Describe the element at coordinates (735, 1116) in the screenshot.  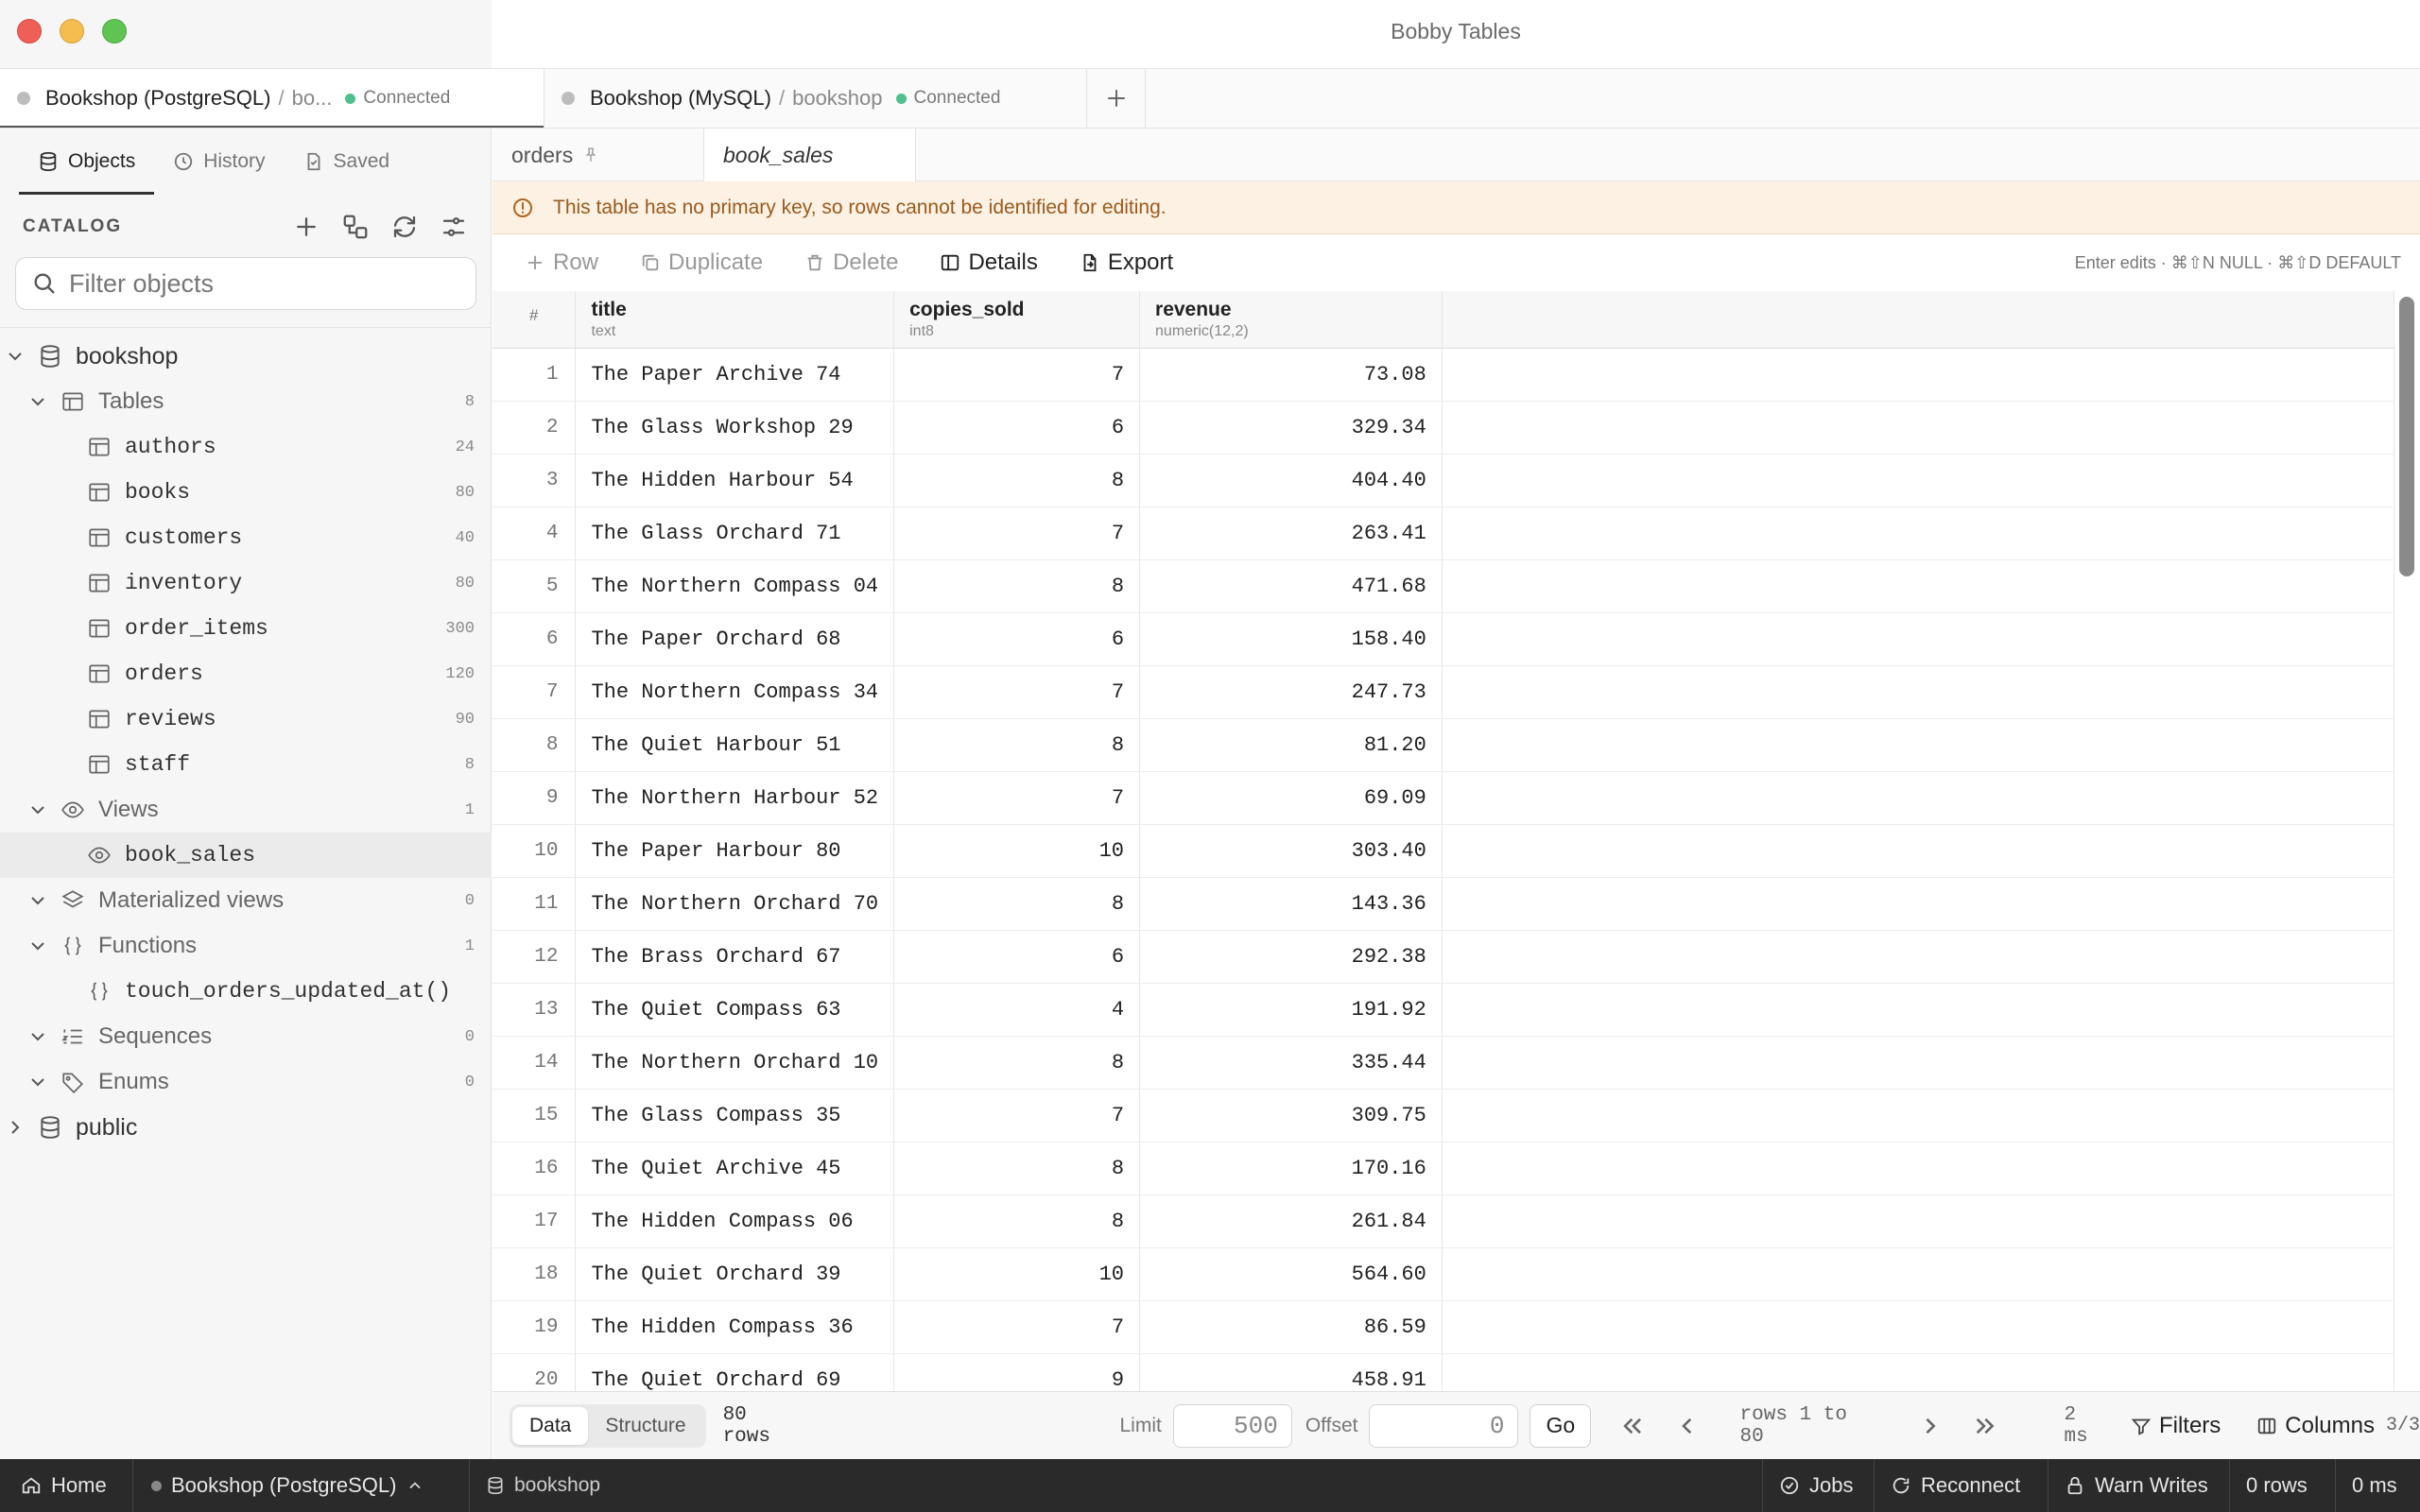
I see `cell-title: The Glass Compass 35` at that location.